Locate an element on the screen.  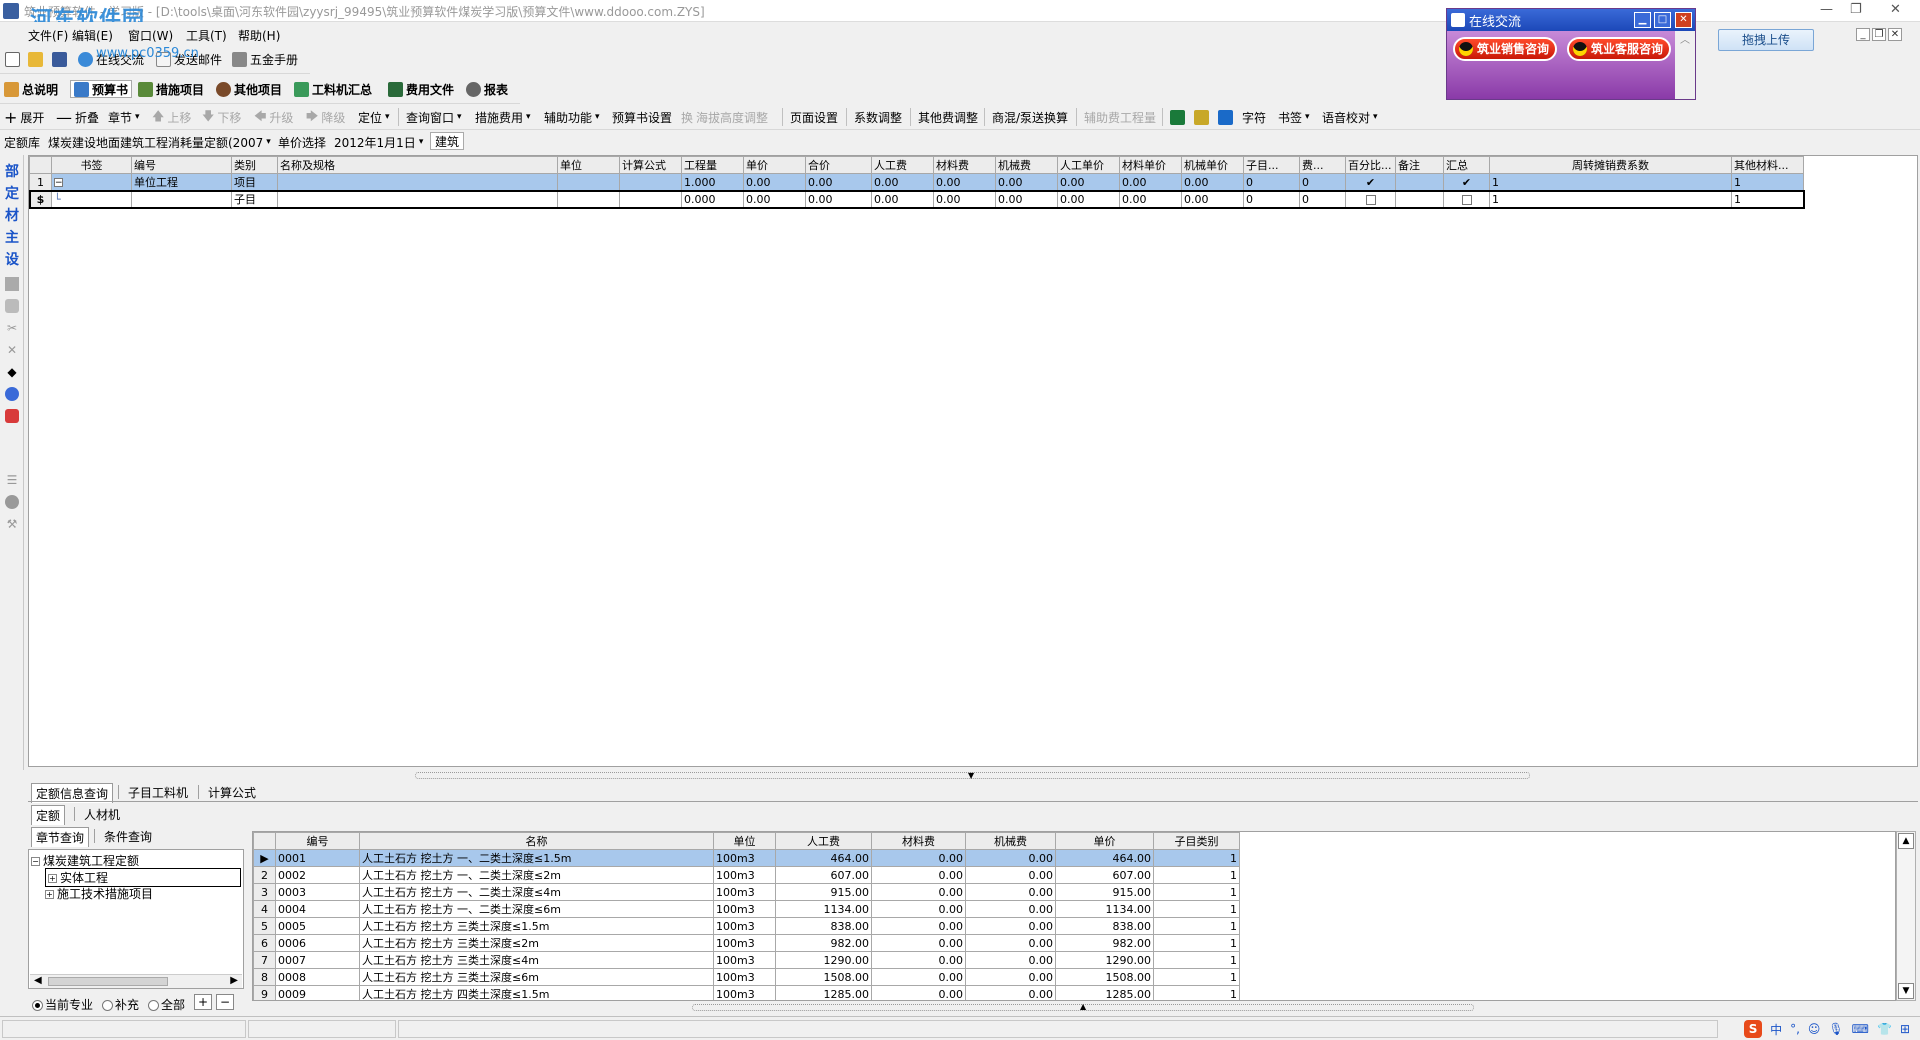
drag-upload-button: 拖拽上传 is located at coordinates (1766, 40).